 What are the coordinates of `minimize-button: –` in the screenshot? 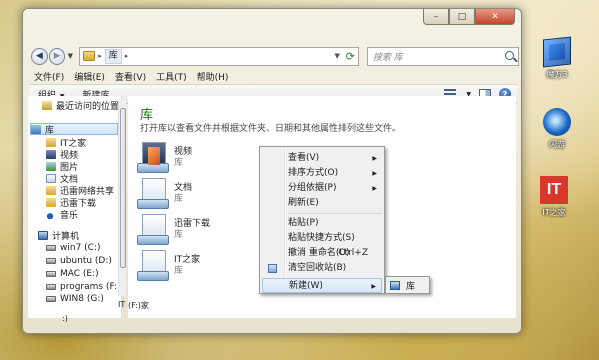 It's located at (436, 17).